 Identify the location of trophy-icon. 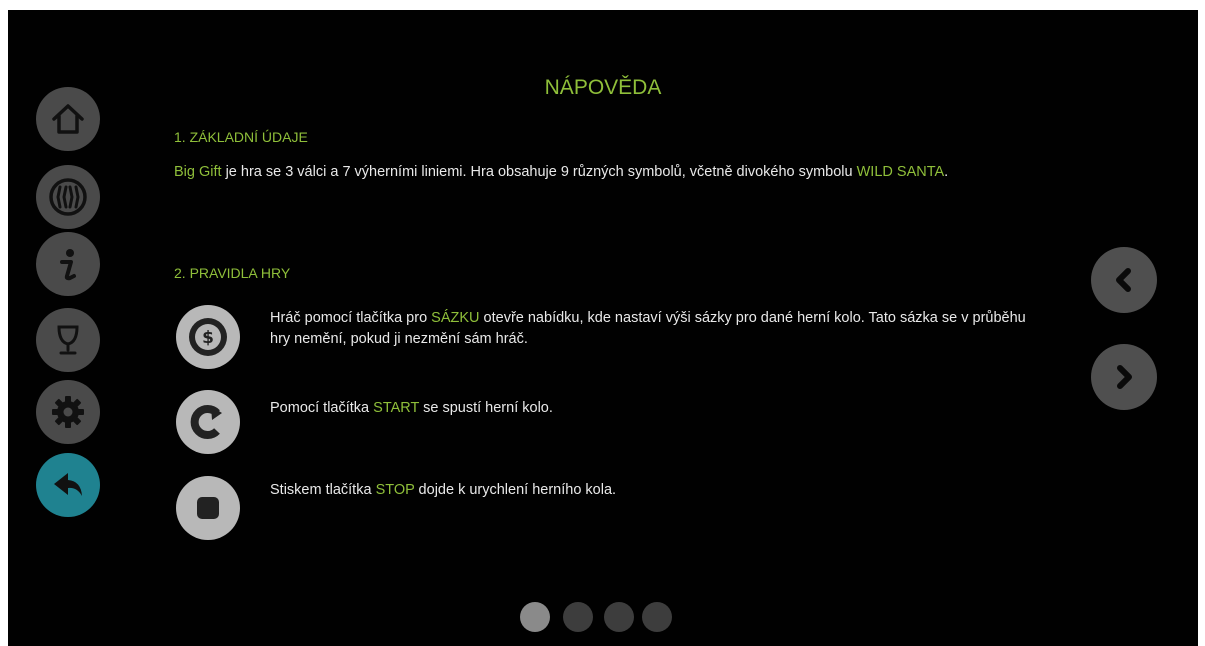
(68, 340).